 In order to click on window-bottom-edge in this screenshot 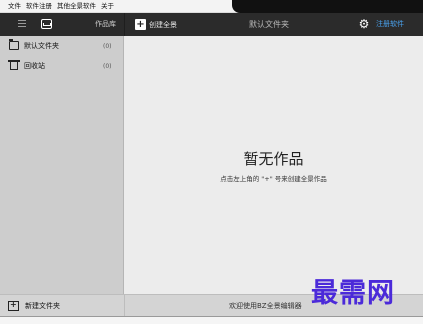, I will do `click(211, 320)`.